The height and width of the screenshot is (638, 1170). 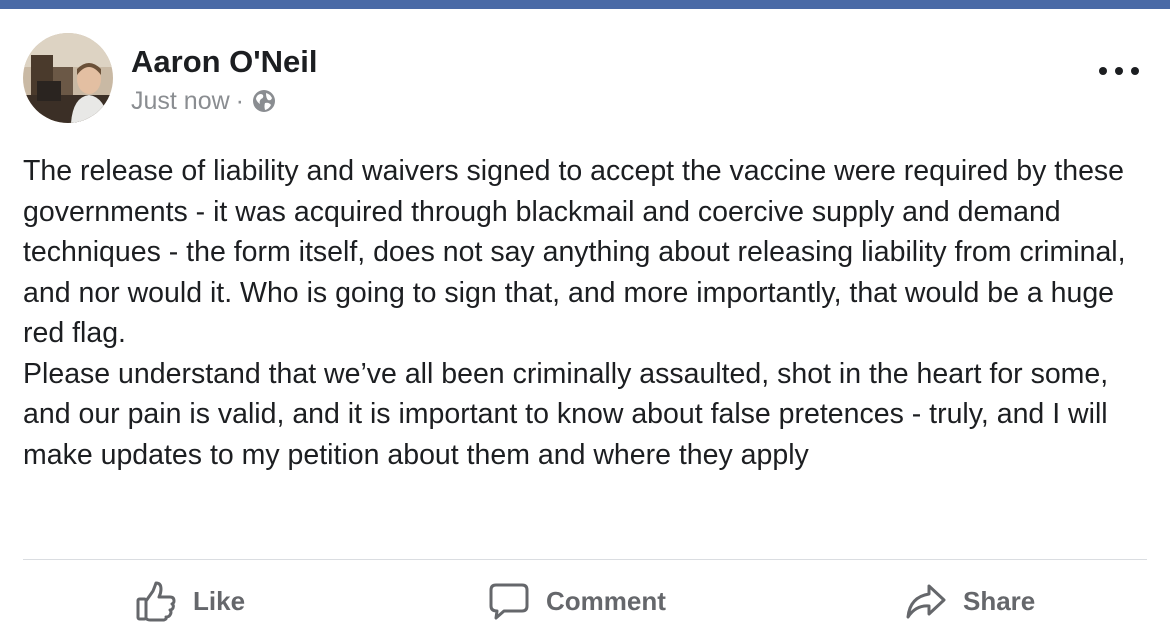 I want to click on author-name: Aaron O'Neil, so click(x=224, y=62).